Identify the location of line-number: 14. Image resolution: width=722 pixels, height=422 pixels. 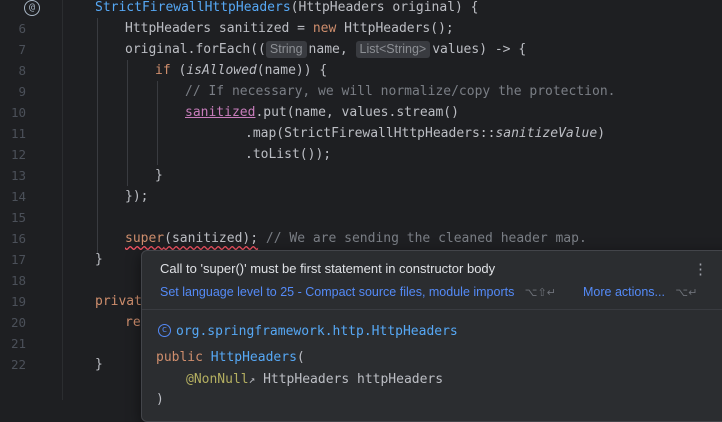
(18, 196).